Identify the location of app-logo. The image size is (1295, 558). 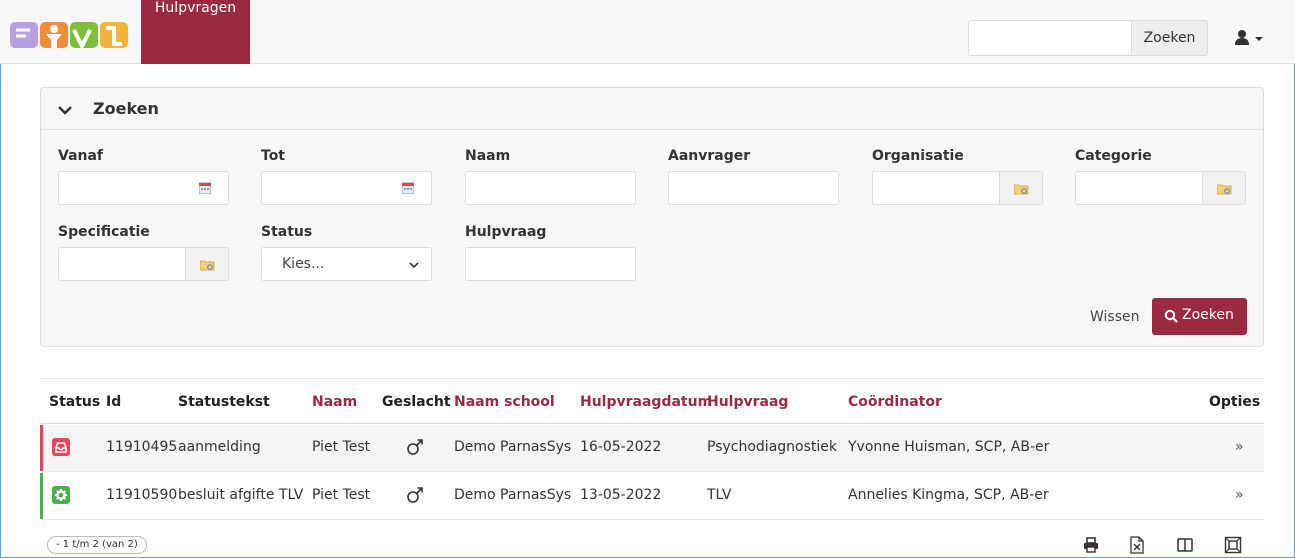
(70, 35).